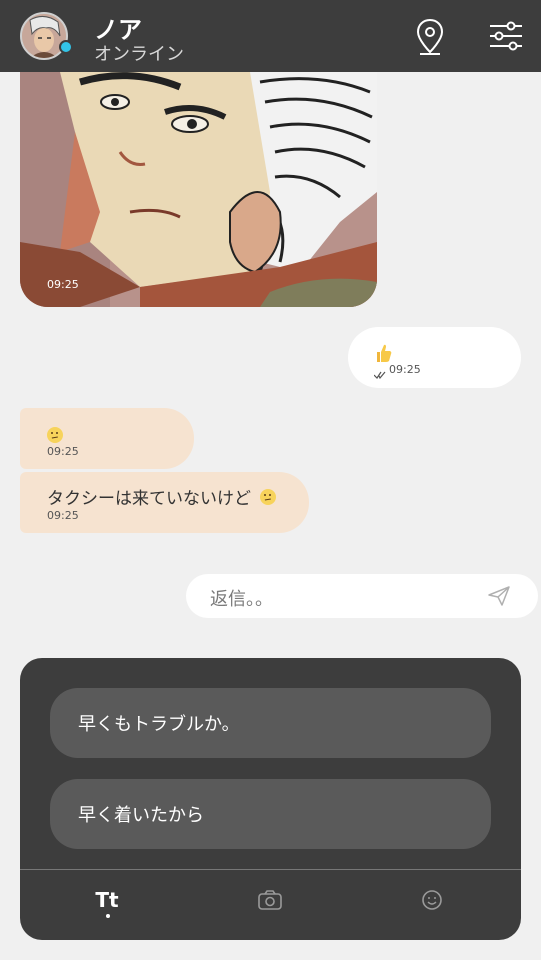 Image resolution: width=541 pixels, height=960 pixels. What do you see at coordinates (506, 36) in the screenshot?
I see `settings-sliders-icon` at bounding box center [506, 36].